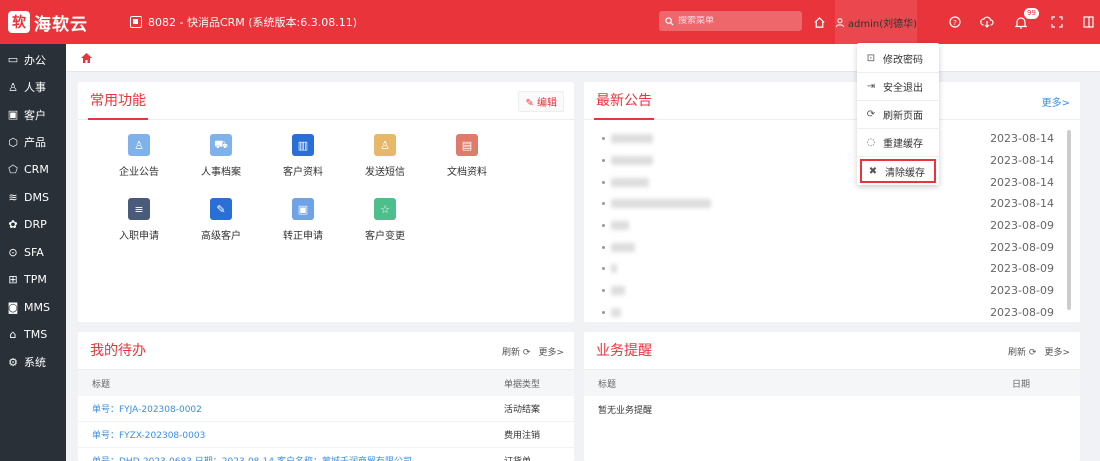  I want to click on notice-scrollbar, so click(1069, 220).